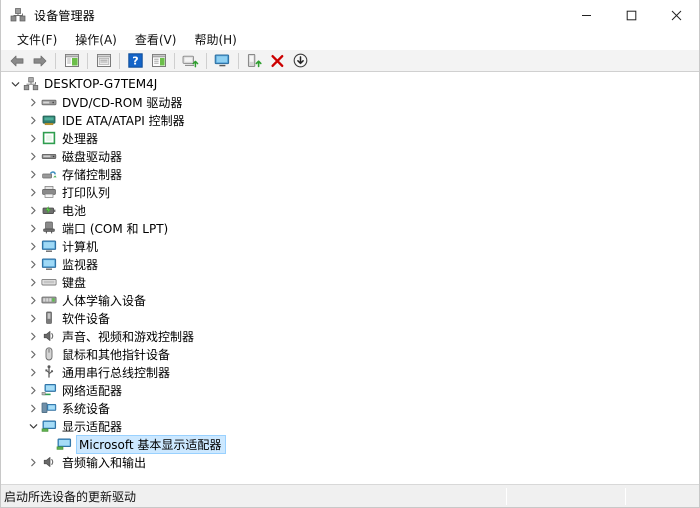 Image resolution: width=700 pixels, height=508 pixels. Describe the element at coordinates (350, 228) in the screenshot. I see `tree-node-ports: 端口 (COM 和 LPT)` at that location.